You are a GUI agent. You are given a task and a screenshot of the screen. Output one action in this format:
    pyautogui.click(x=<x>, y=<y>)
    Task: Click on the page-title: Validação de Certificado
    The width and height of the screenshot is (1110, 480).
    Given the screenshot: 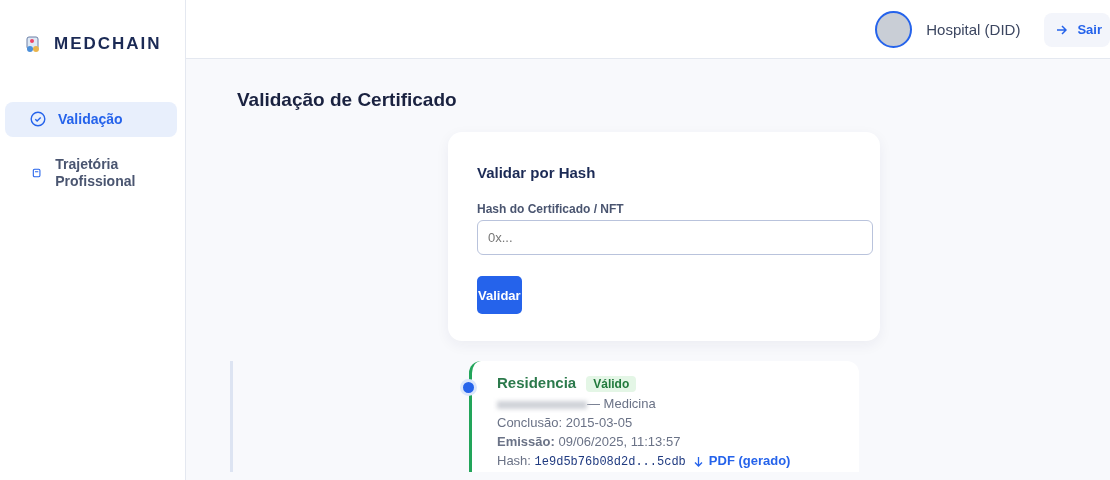 What is the action you would take?
    pyautogui.click(x=347, y=100)
    